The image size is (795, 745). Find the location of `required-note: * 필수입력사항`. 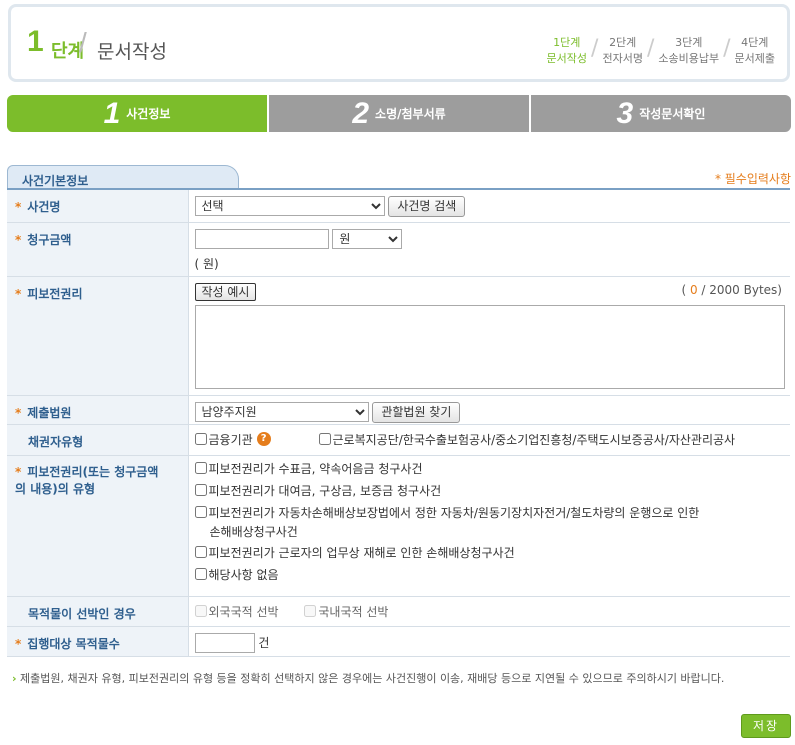

required-note: * 필수입력사항 is located at coordinates (752, 179).